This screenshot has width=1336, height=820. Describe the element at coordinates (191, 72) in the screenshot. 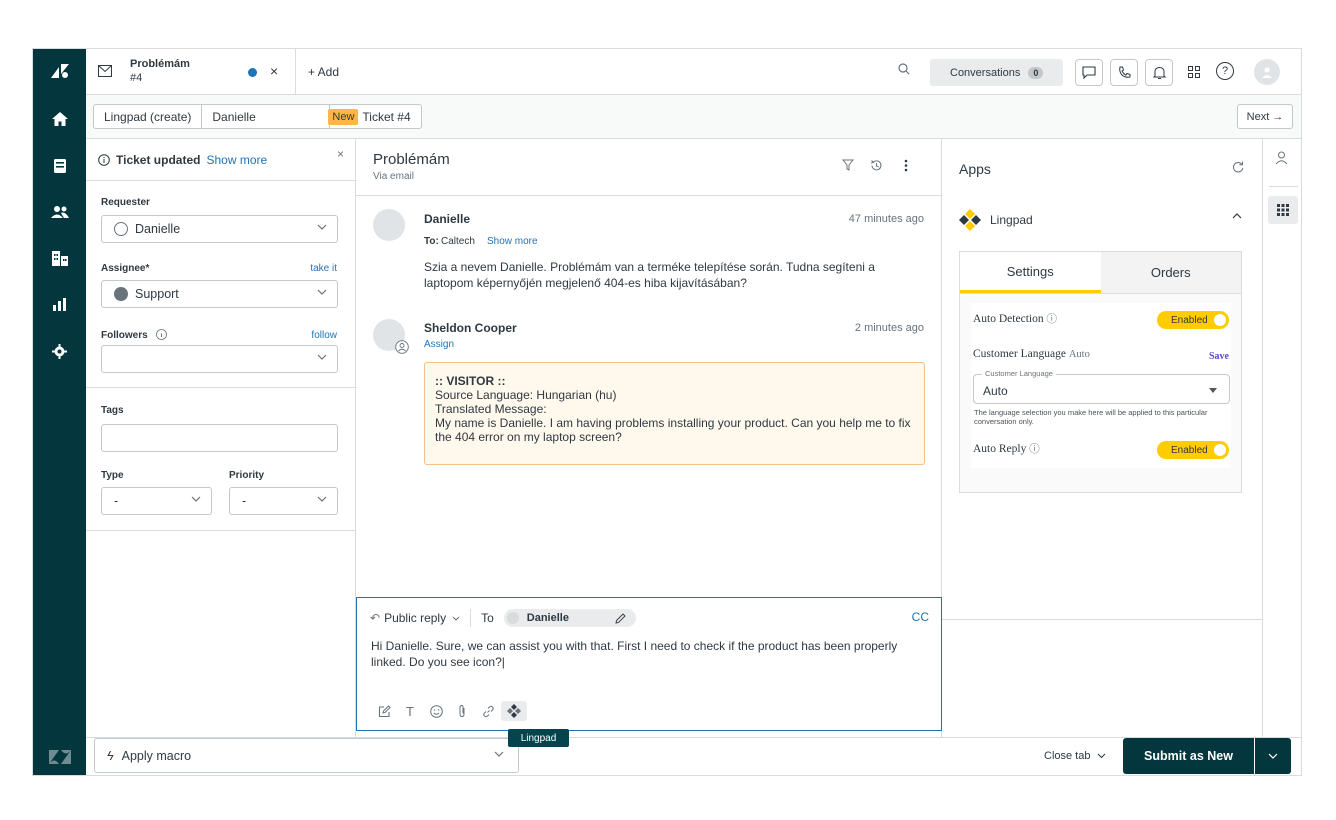

I see `ticket-tab: Problémám #4 ×` at that location.